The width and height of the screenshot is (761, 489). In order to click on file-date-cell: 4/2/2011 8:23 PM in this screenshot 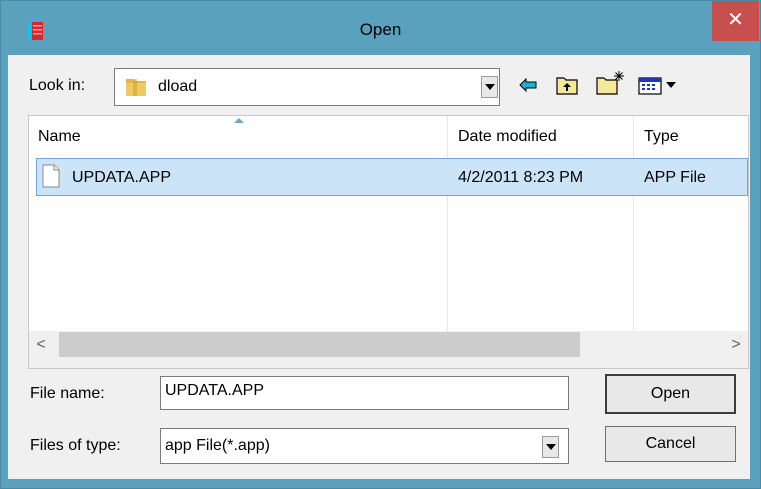, I will do `click(521, 177)`.